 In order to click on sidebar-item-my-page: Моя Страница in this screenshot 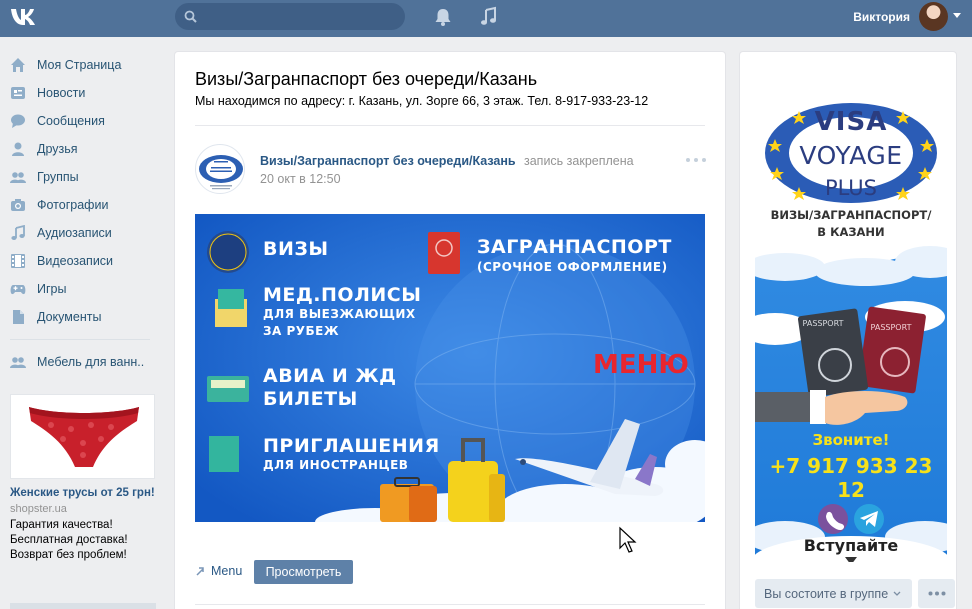, I will do `click(80, 65)`.